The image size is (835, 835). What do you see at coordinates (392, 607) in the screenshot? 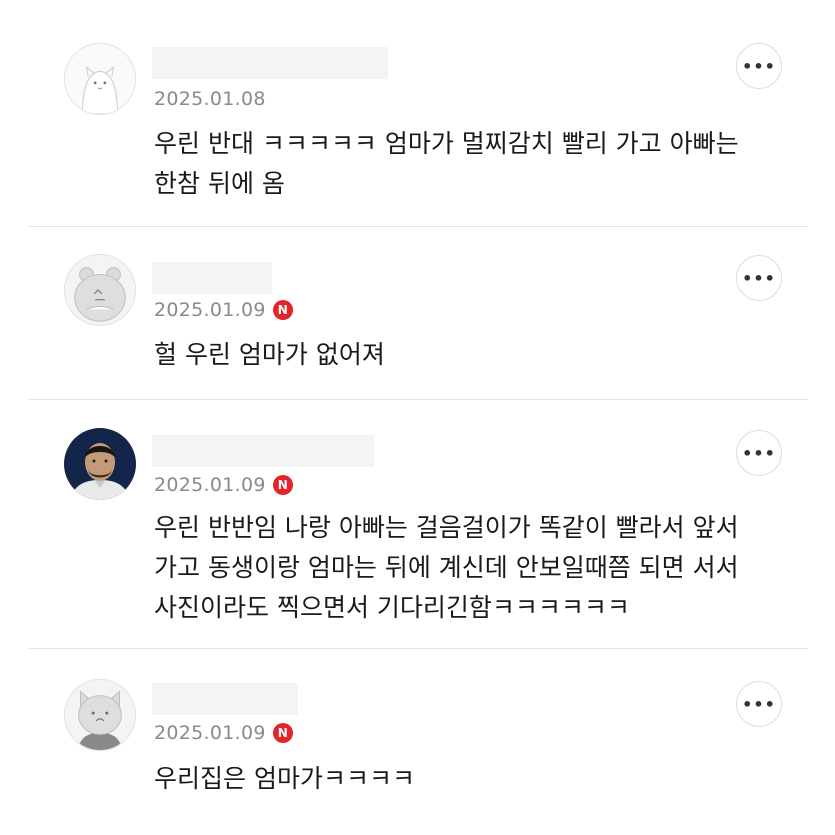
I see `comment-line: 사진이라도 찍으면서 기다리긴함ㅋㅋㅋㅋㅋㅋ` at bounding box center [392, 607].